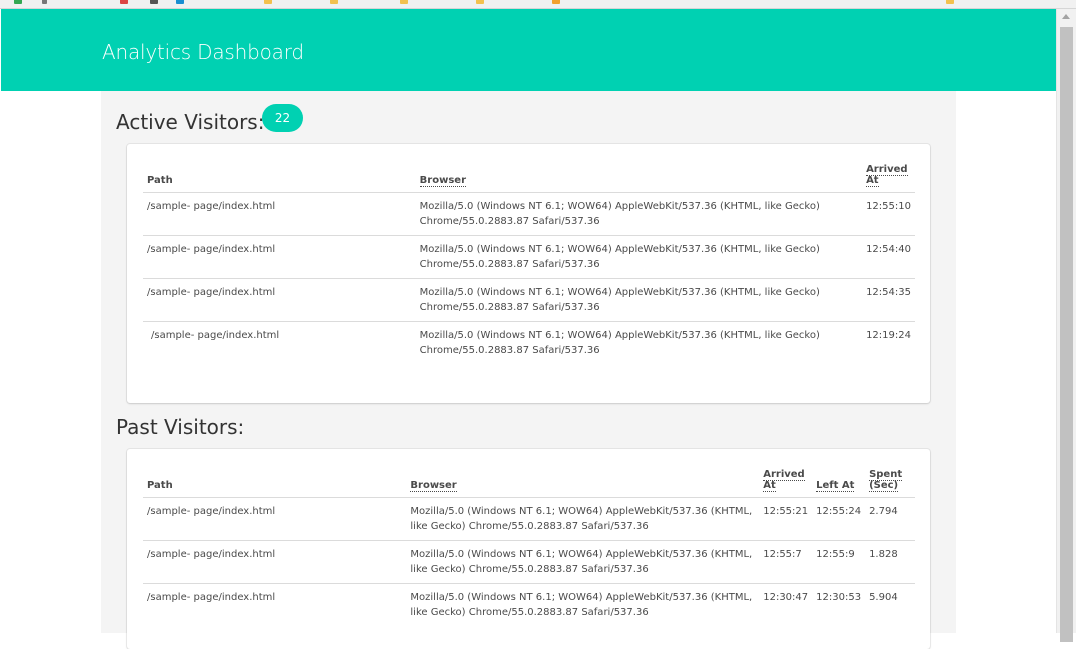 The width and height of the screenshot is (1076, 649). Describe the element at coordinates (1066, 334) in the screenshot. I see `scrollbar-thumb` at that location.